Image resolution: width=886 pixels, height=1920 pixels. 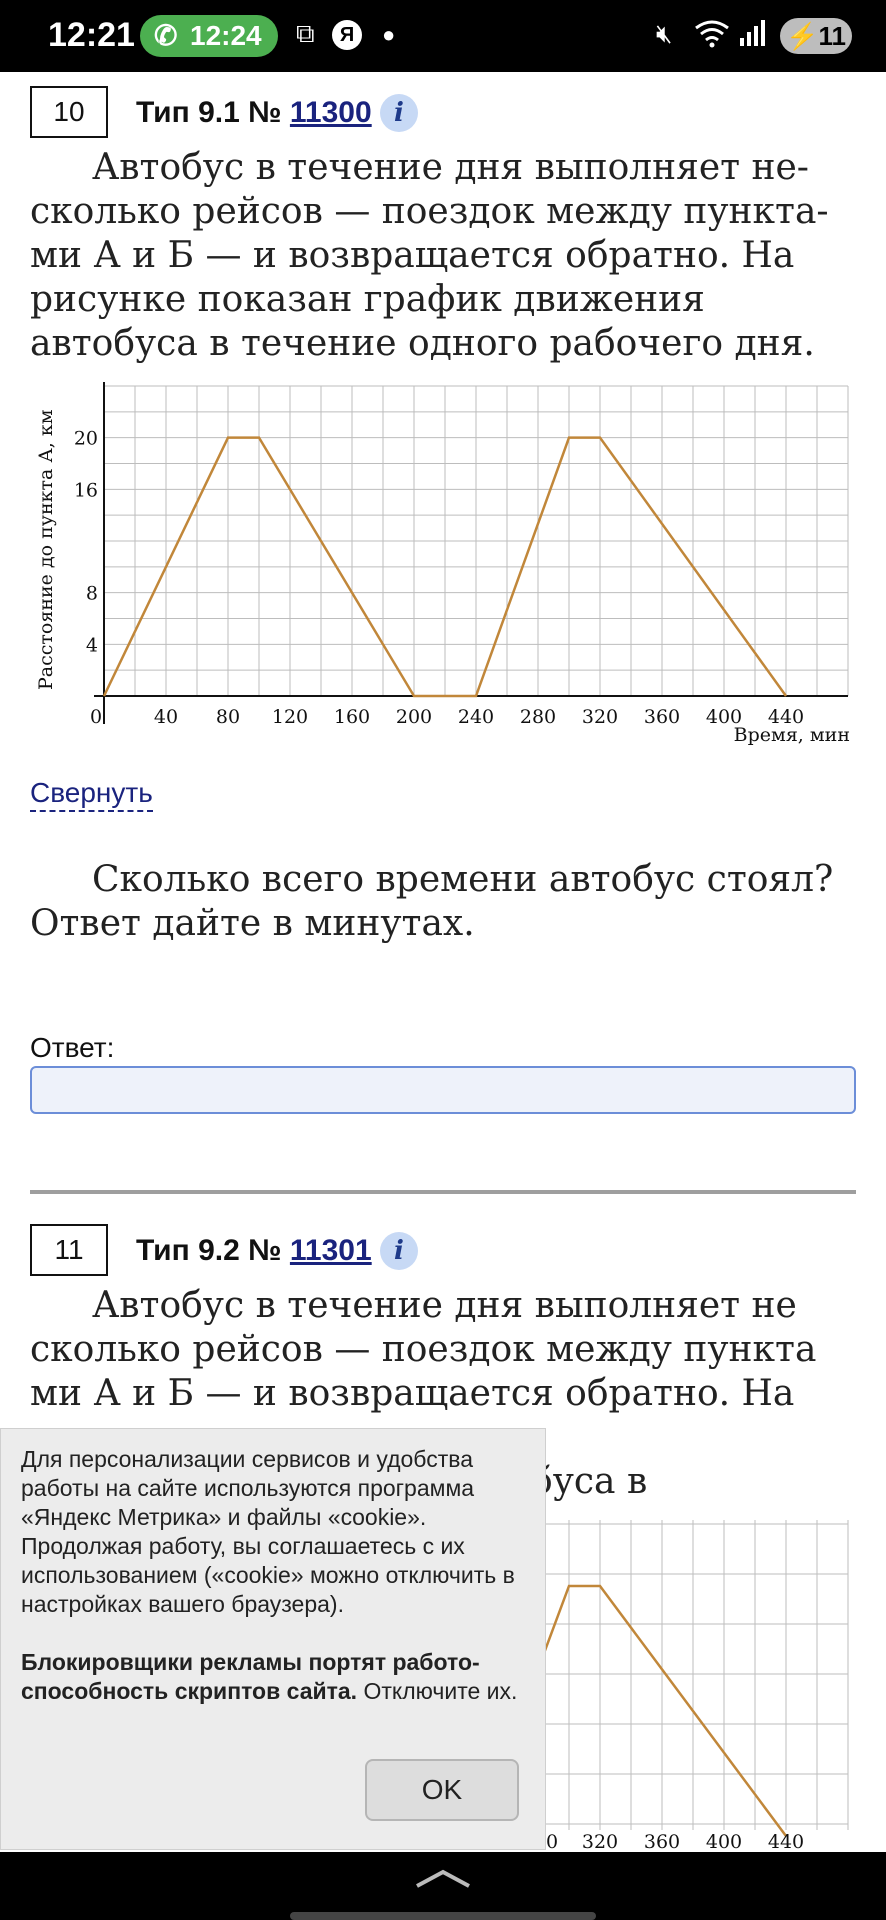 I want to click on mute-icon: 🔇︎, so click(x=664, y=33).